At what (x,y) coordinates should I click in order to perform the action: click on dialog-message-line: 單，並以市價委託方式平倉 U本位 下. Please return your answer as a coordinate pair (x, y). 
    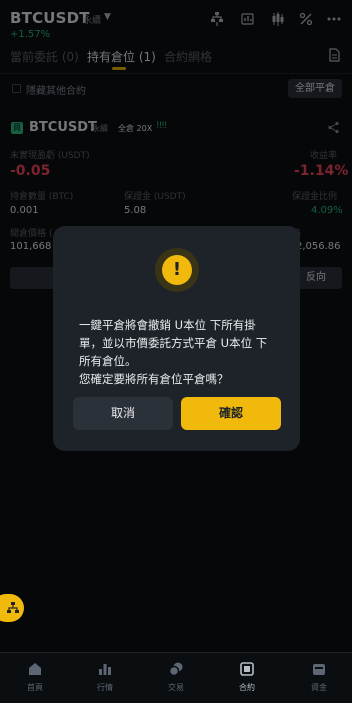
    Looking at the image, I should click on (173, 343).